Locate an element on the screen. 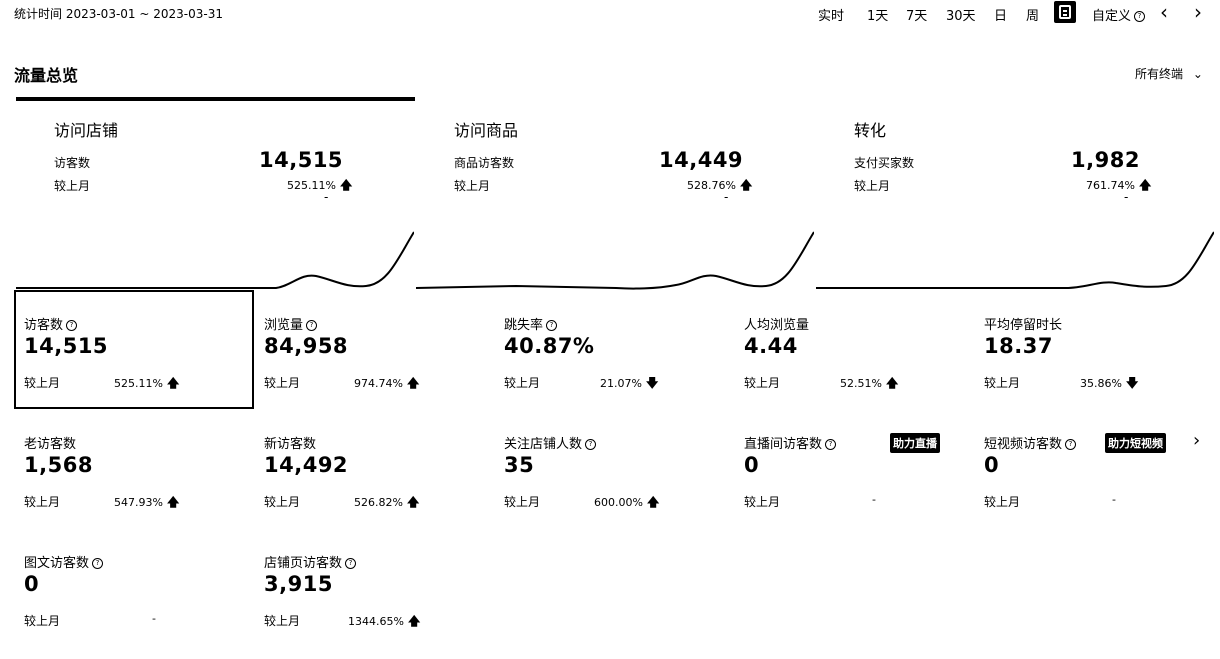  period-week: 周 is located at coordinates (1032, 14).